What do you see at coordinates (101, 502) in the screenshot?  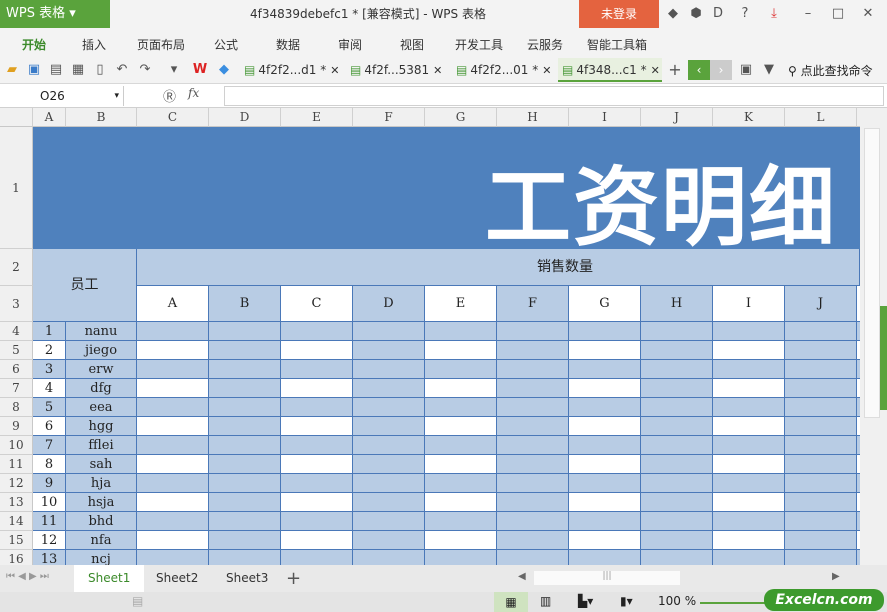 I see `employee-name-cell: hsja` at bounding box center [101, 502].